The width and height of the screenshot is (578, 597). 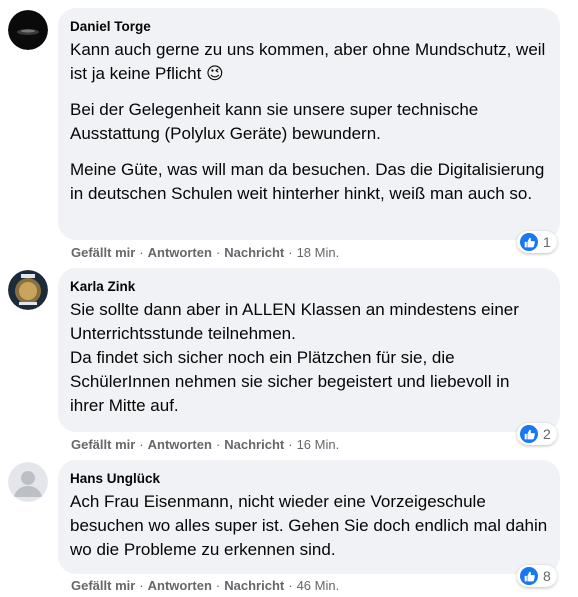 I want to click on reaction-count-value: 8, so click(x=547, y=576).